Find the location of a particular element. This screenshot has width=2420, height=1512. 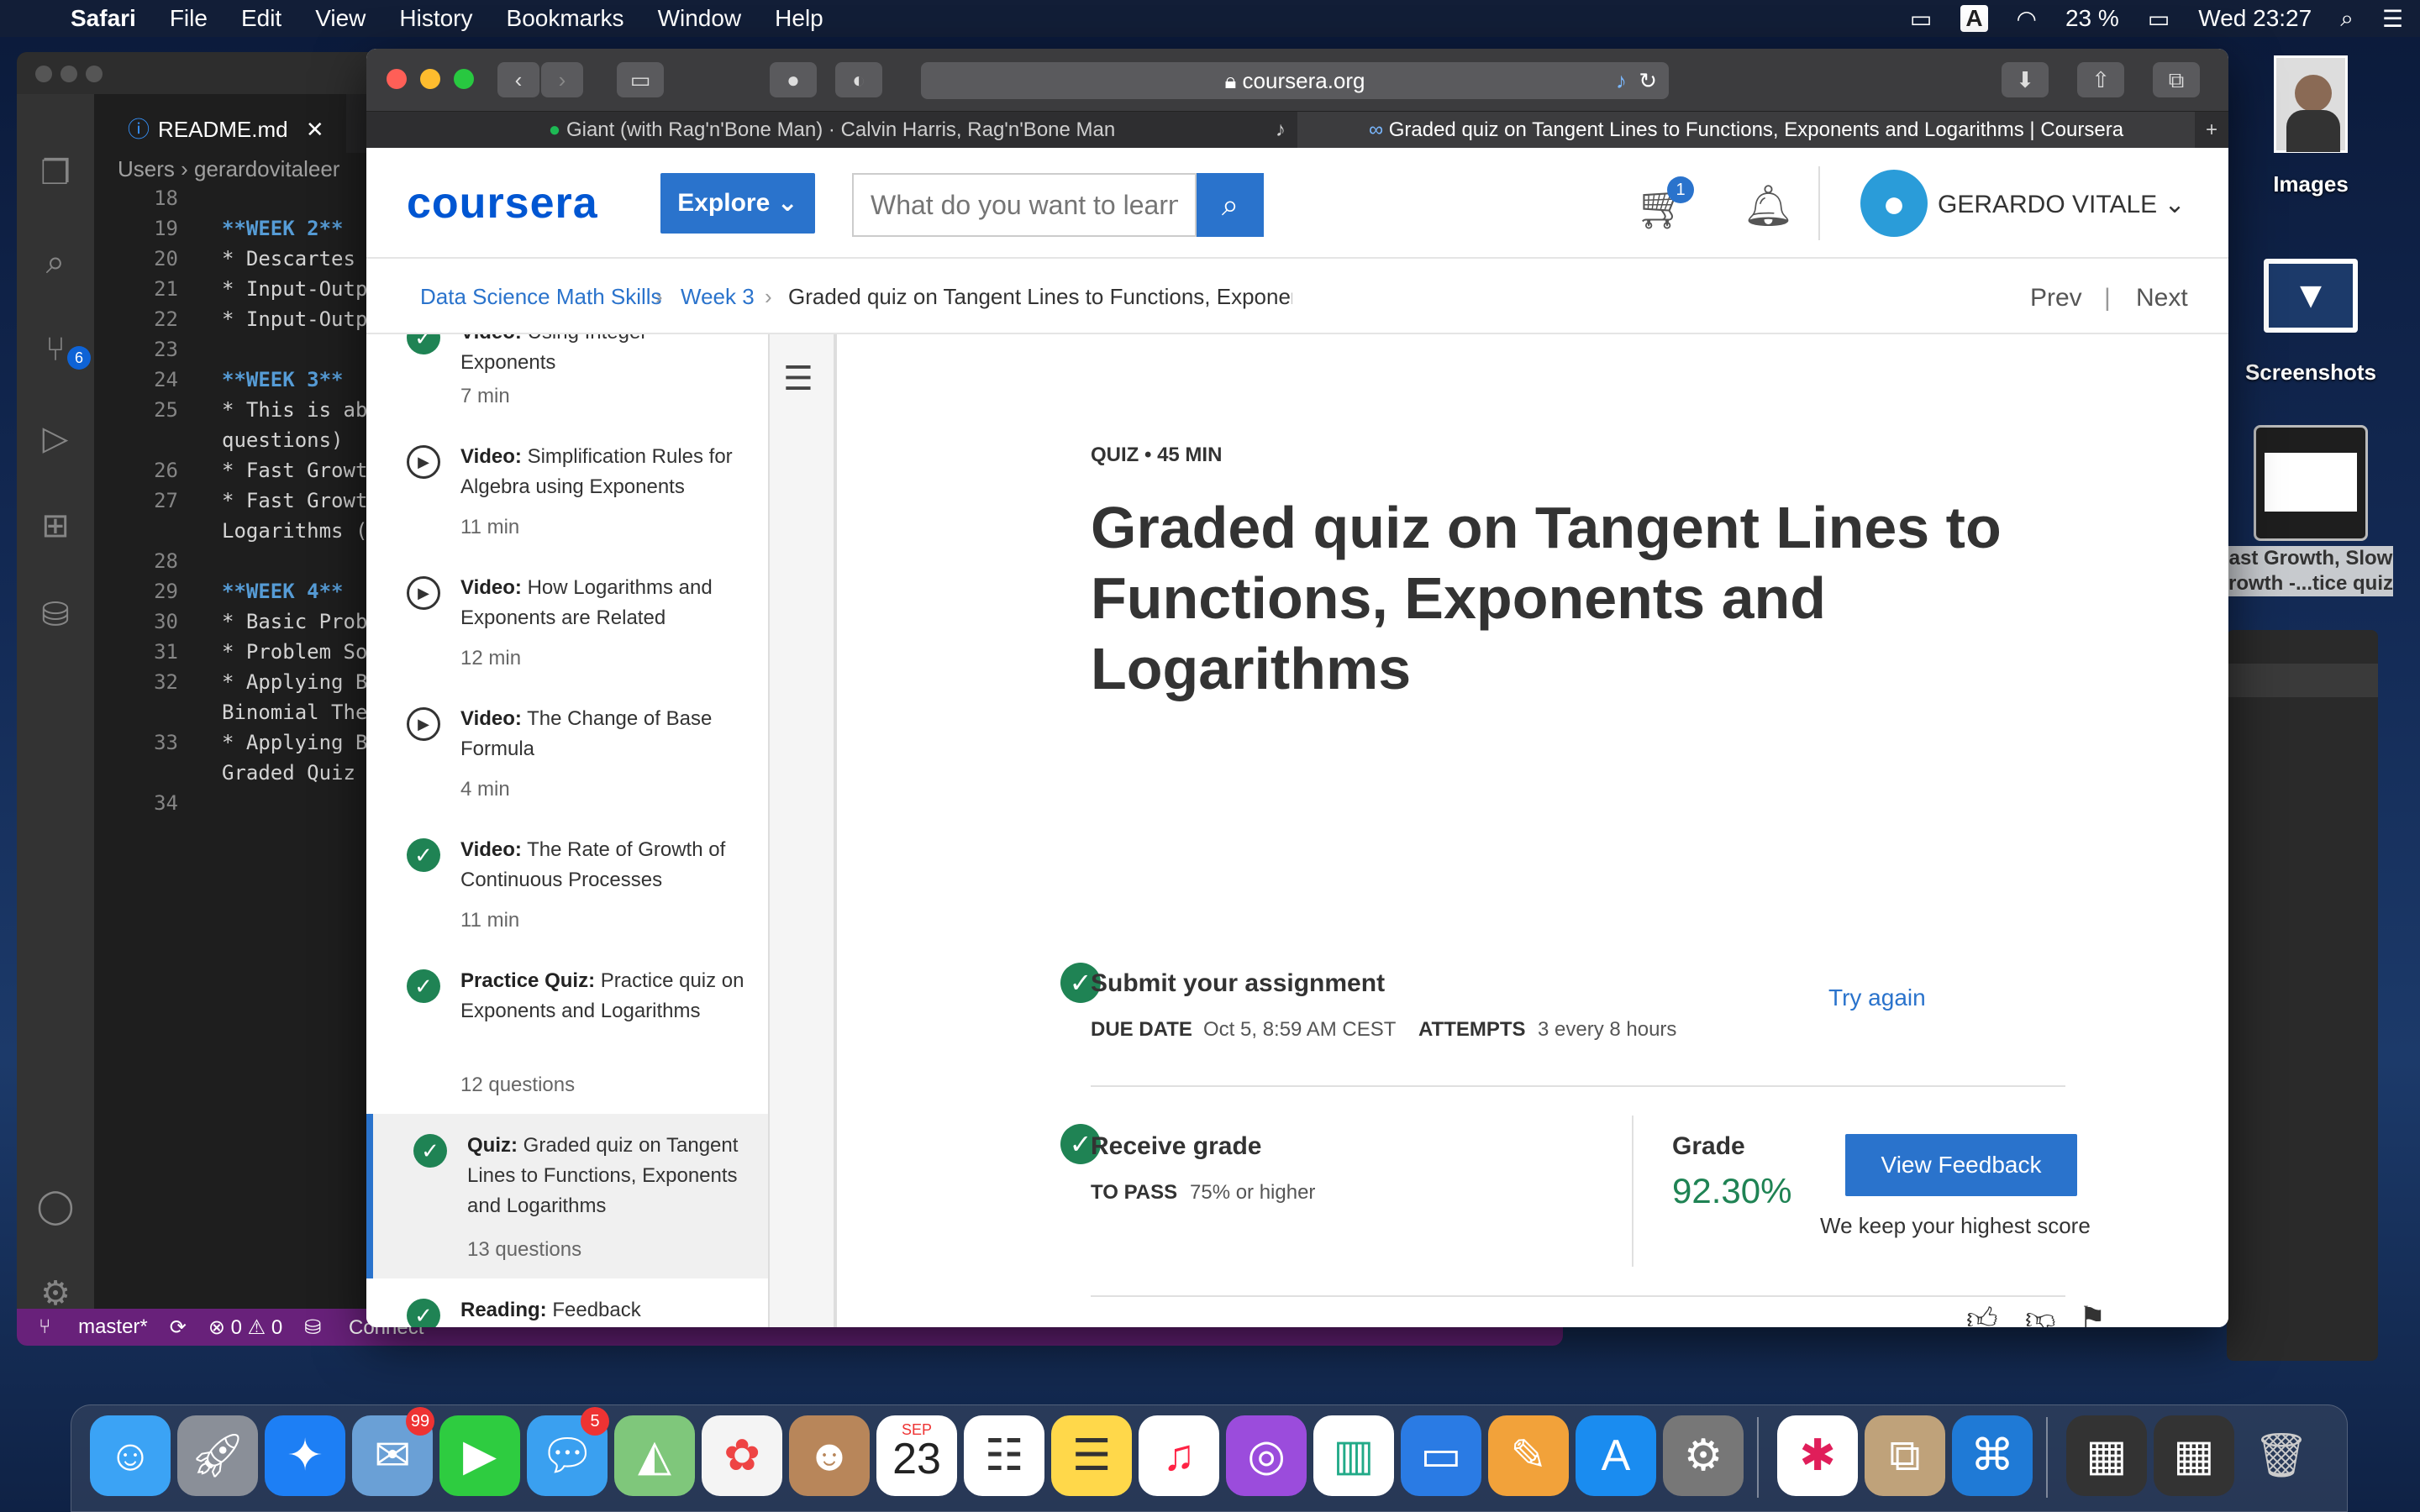

input-source-icon: A is located at coordinates (1974, 18).